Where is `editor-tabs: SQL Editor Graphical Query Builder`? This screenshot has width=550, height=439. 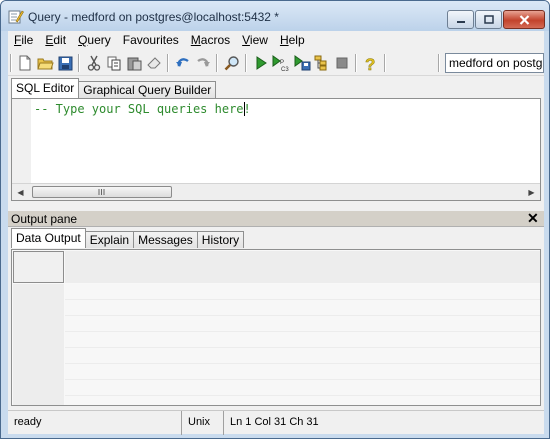
editor-tabs: SQL Editor Graphical Query Builder is located at coordinates (114, 88).